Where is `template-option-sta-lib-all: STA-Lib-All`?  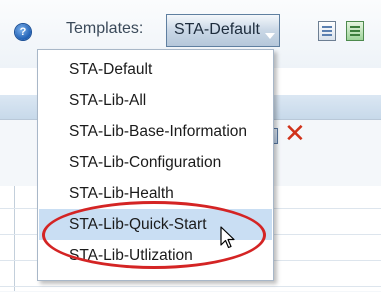 template-option-sta-lib-all: STA-Lib-All is located at coordinates (155, 100).